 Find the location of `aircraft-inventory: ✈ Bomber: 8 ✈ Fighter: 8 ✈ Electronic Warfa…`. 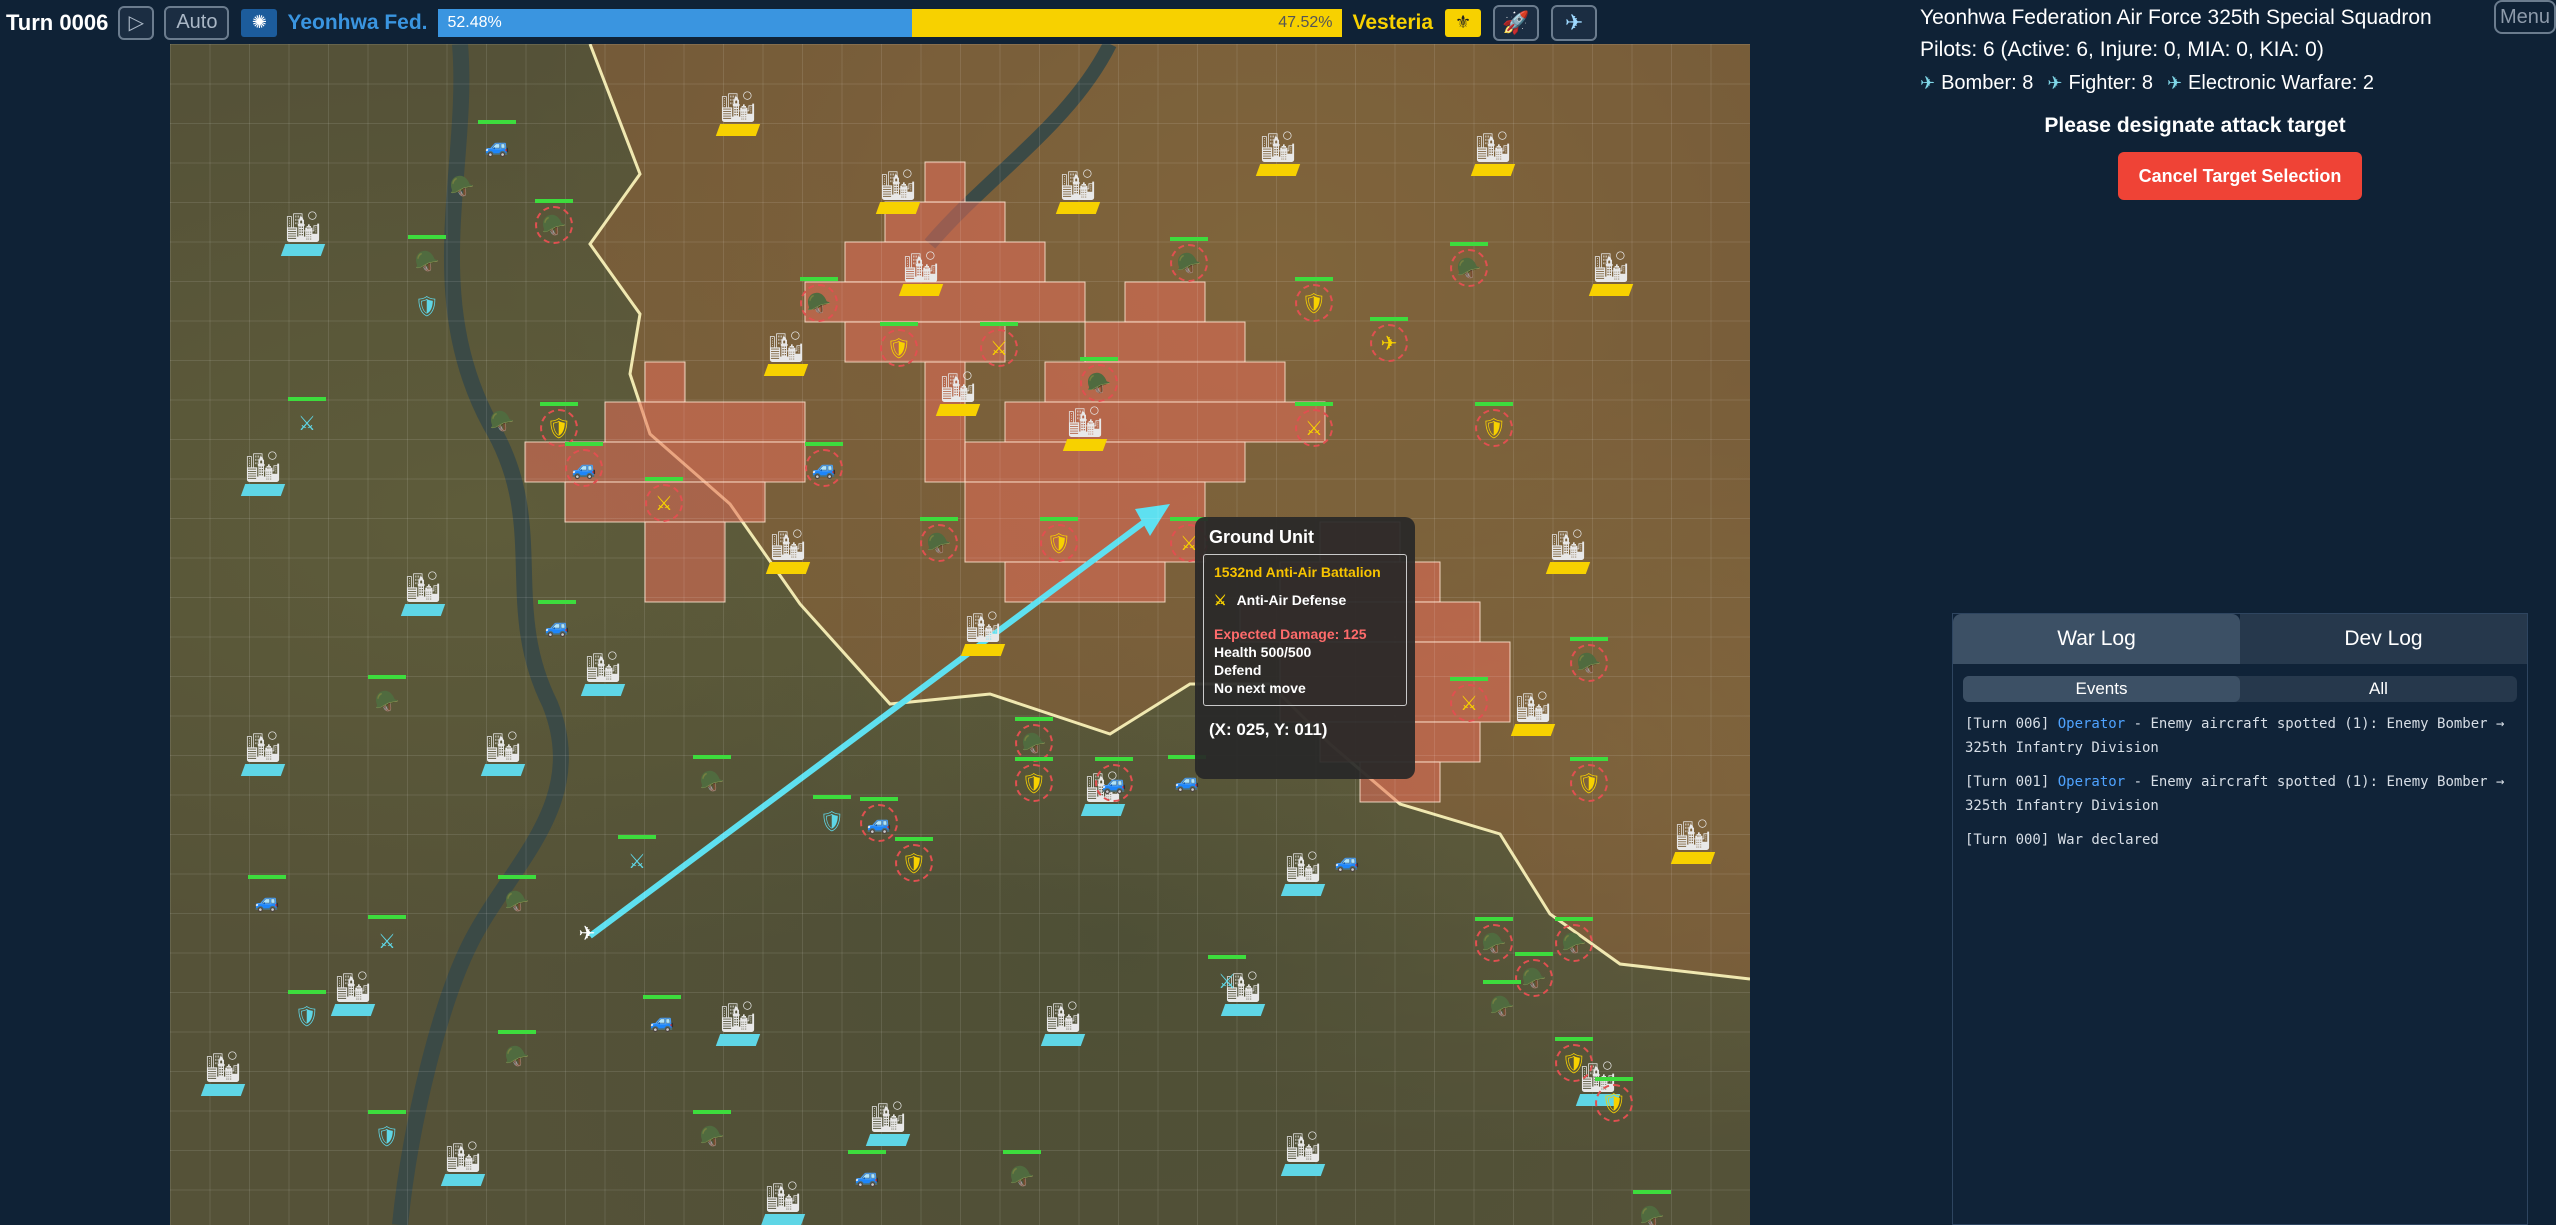

aircraft-inventory: ✈ Bomber: 8 ✈ Fighter: 8 ✈ Electronic Warfa… is located at coordinates (2147, 83).